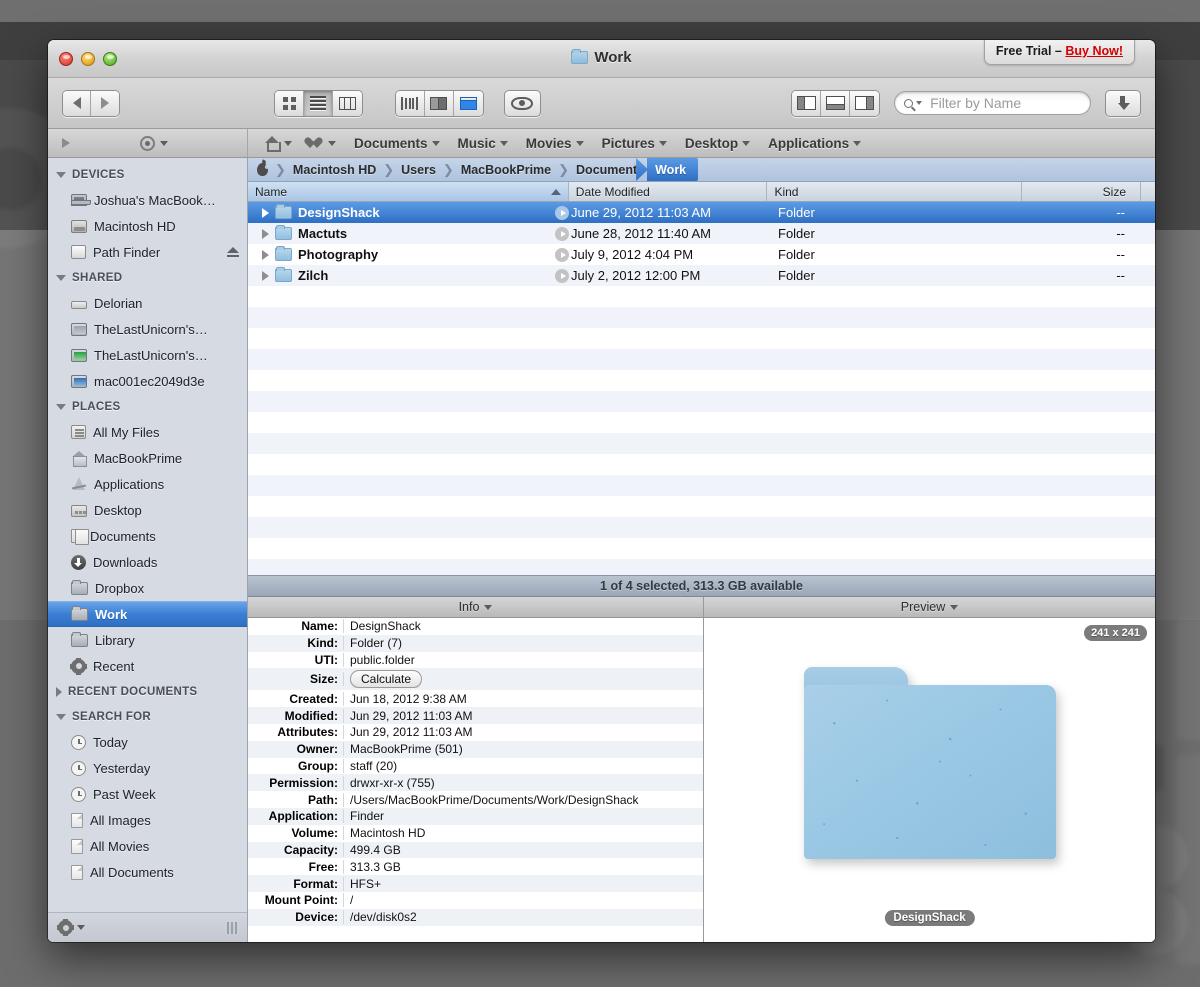 This screenshot has width=1200, height=987. Describe the element at coordinates (317, 143) in the screenshot. I see `heart-icon` at that location.